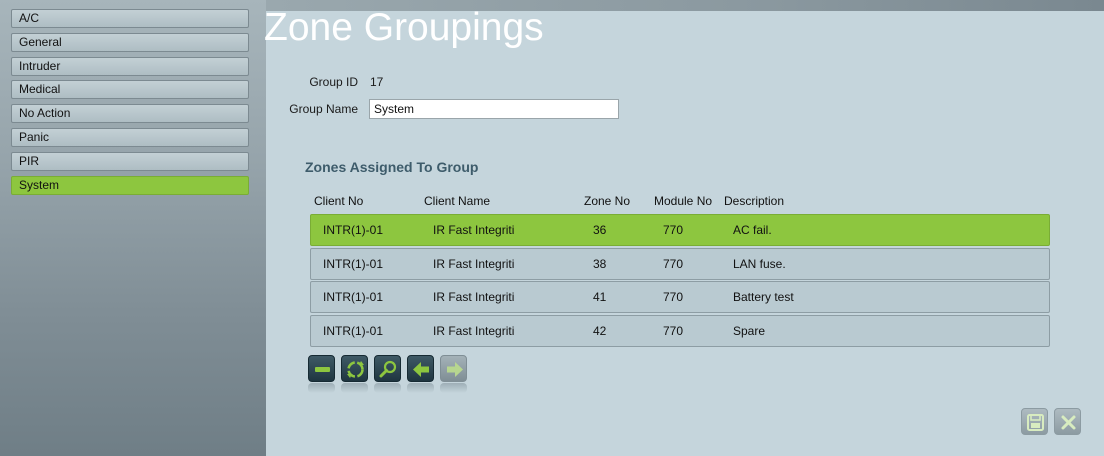  I want to click on sidebar-item-intruder: Intruder, so click(130, 66).